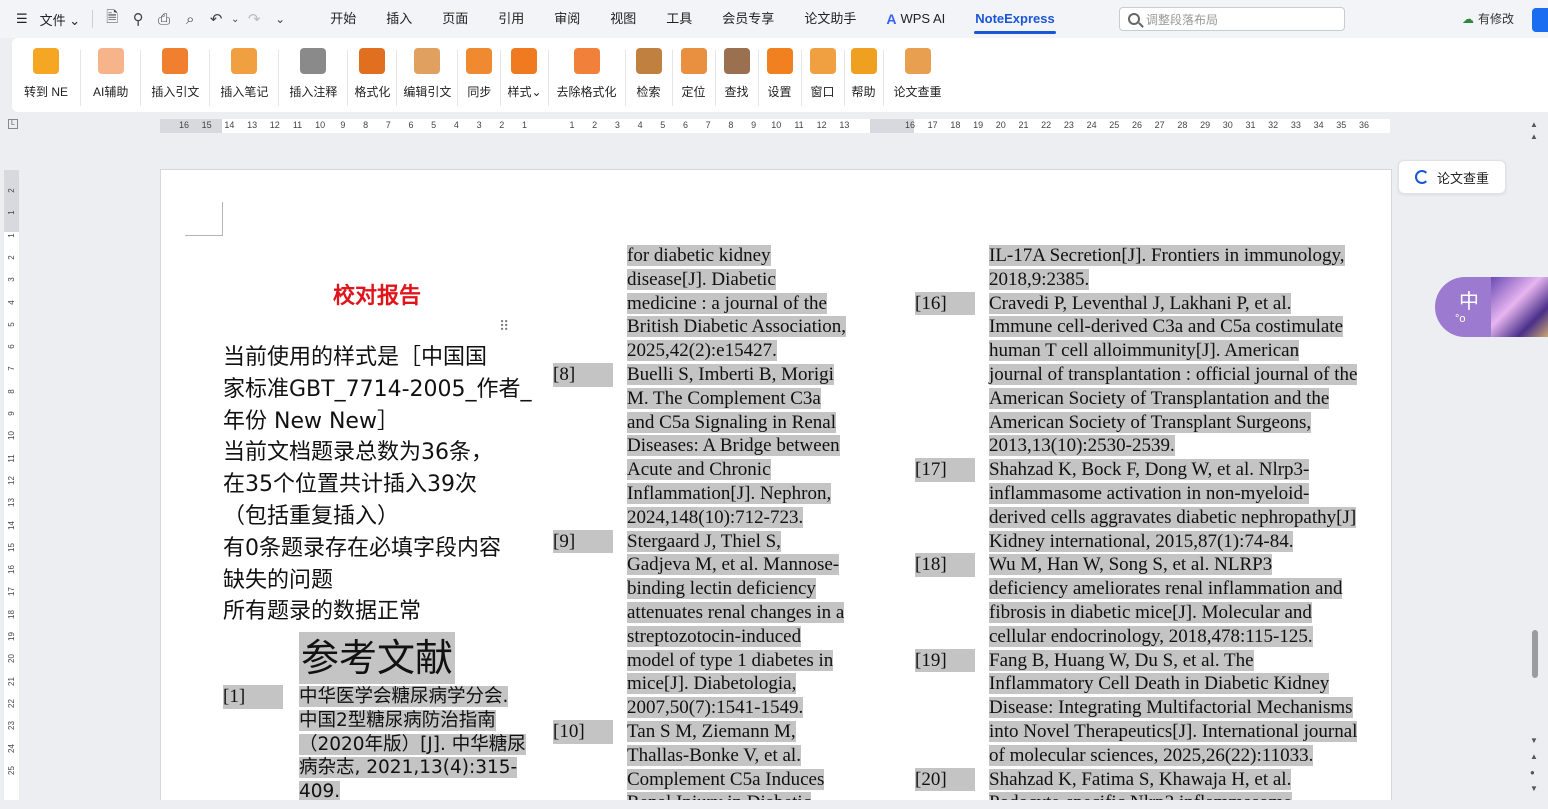 The width and height of the screenshot is (1548, 809). What do you see at coordinates (110, 74) in the screenshot?
I see `ribbon-robot-button: AI辅助` at bounding box center [110, 74].